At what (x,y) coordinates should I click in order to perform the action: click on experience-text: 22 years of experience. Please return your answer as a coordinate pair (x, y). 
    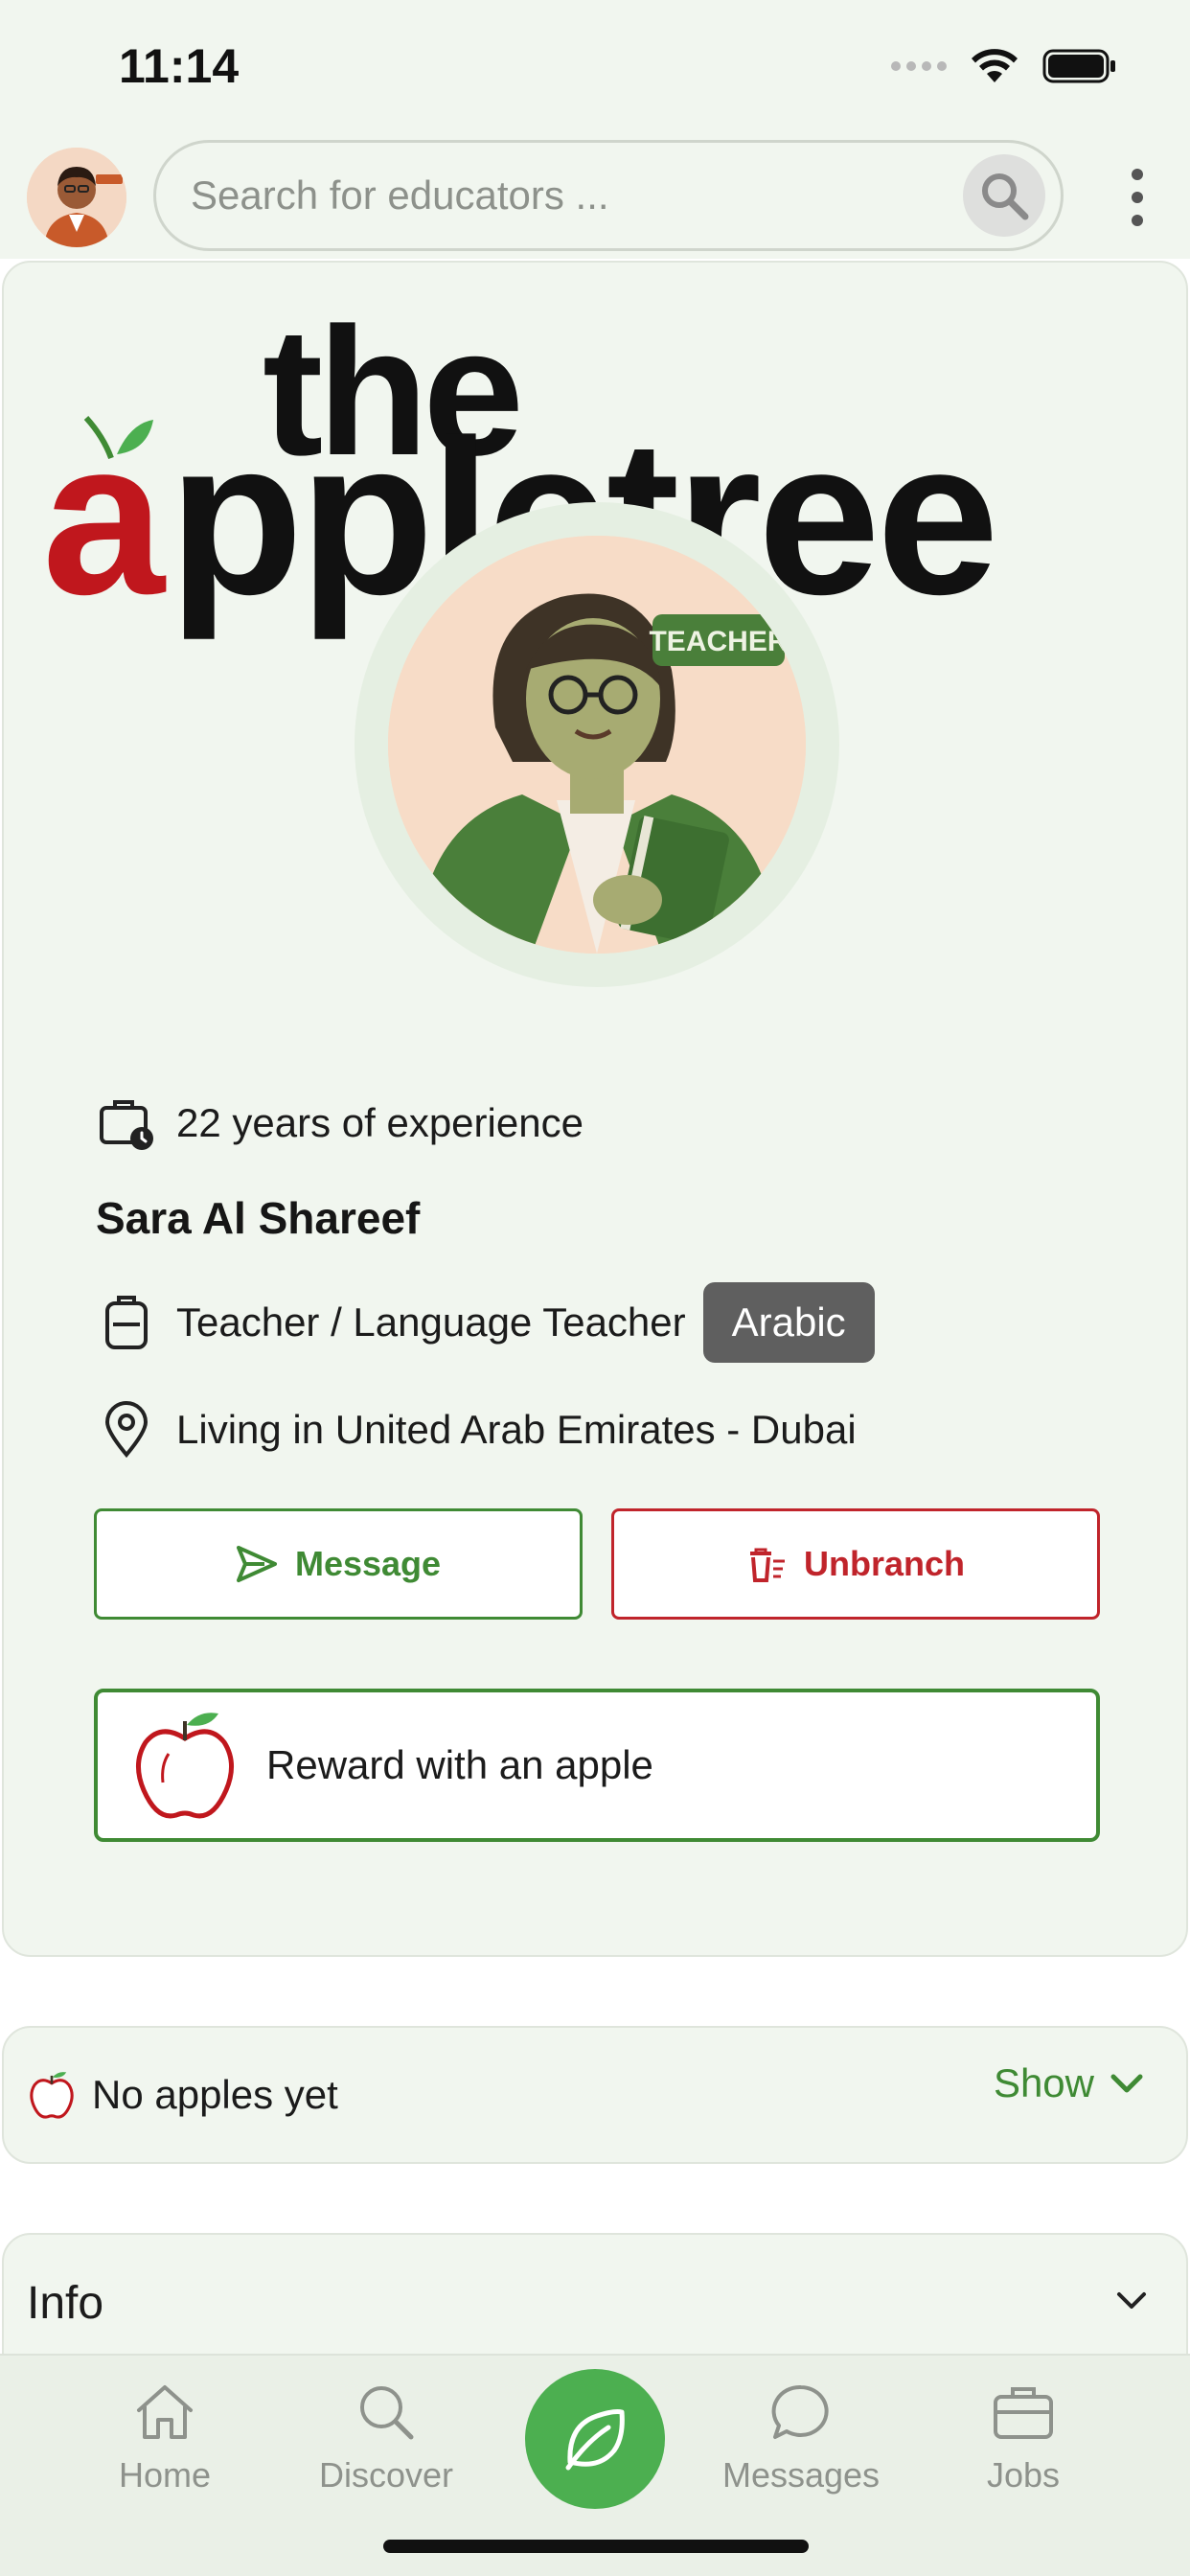
    Looking at the image, I should click on (380, 1122).